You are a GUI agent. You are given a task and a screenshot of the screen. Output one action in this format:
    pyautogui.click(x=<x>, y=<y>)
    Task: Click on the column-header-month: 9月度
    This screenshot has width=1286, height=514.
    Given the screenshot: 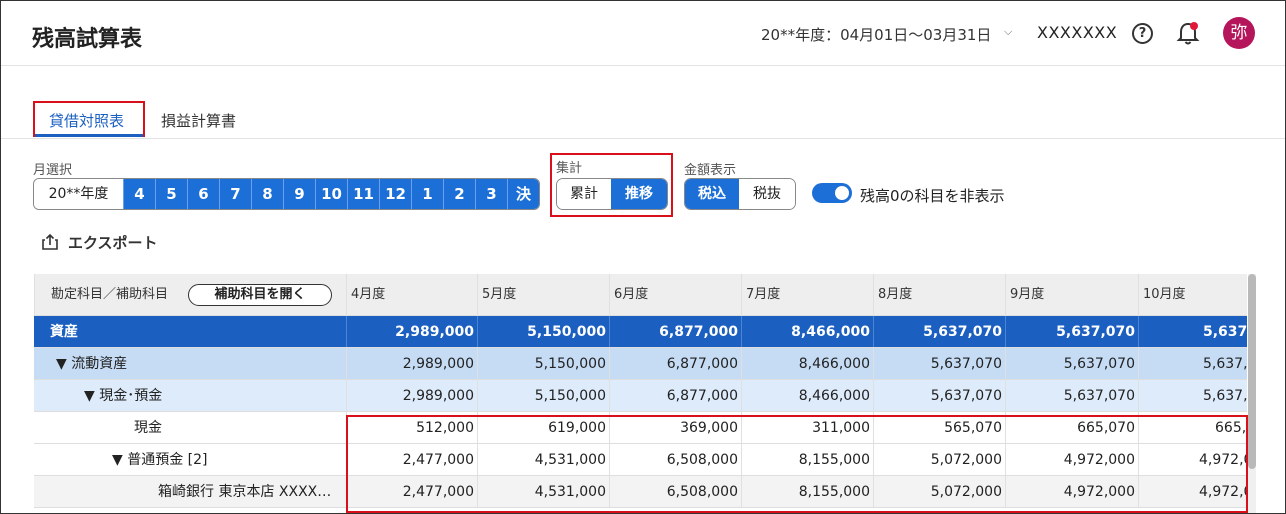 What is the action you would take?
    pyautogui.click(x=1071, y=294)
    